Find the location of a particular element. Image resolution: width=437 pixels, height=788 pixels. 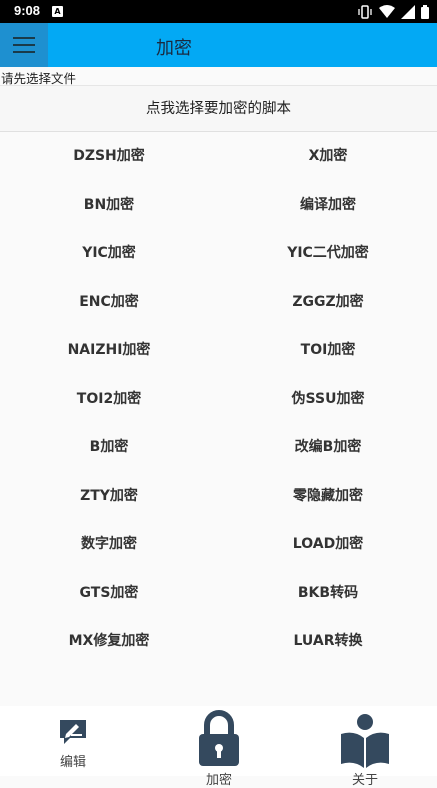

encrypt-option-button: 改编B加密 is located at coordinates (328, 447).